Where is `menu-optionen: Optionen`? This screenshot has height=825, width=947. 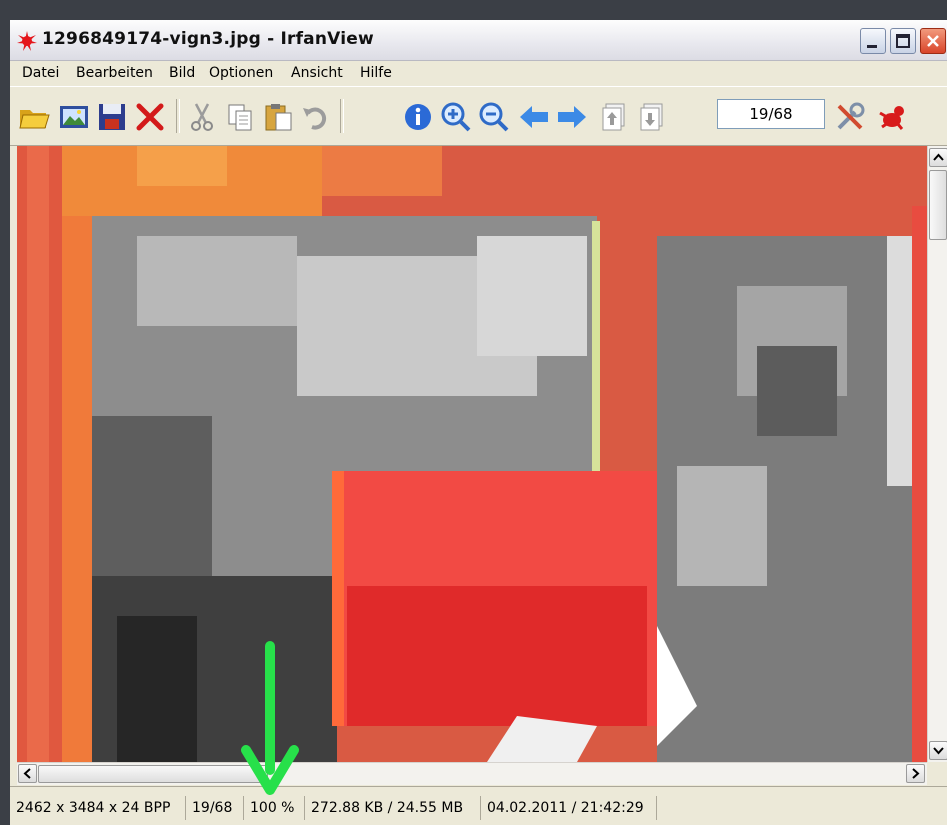
menu-optionen: Optionen is located at coordinates (241, 73).